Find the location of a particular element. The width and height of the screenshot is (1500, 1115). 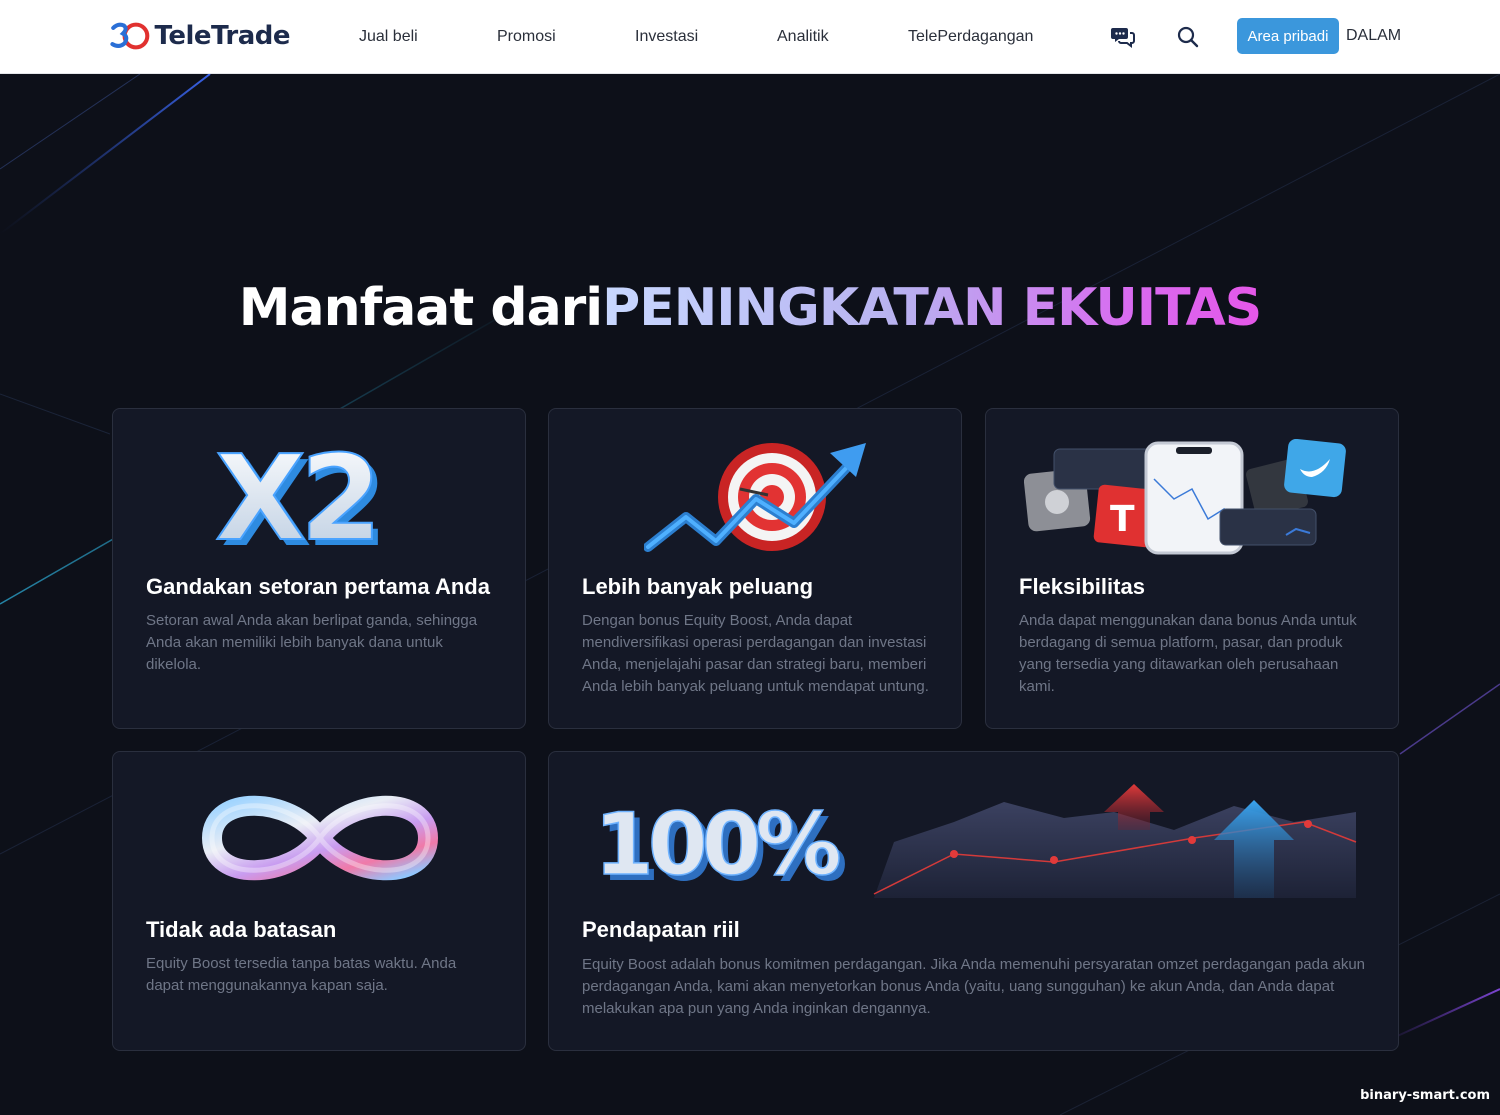

nav-teleperdagangan: TelePerdagangan is located at coordinates (970, 37).